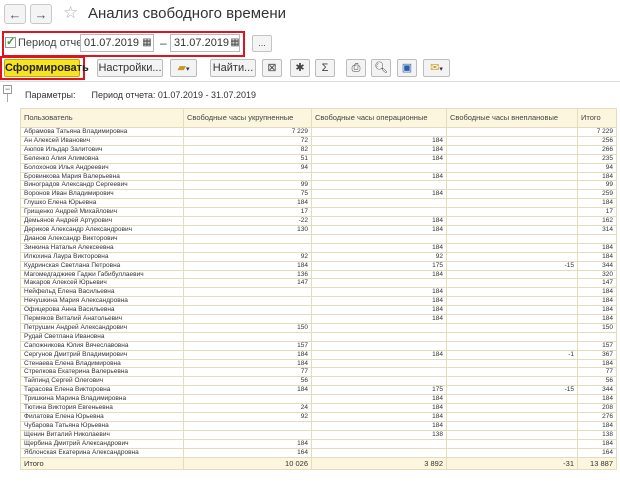 The width and height of the screenshot is (620, 504). I want to click on hours-cell: -15, so click(512, 390).